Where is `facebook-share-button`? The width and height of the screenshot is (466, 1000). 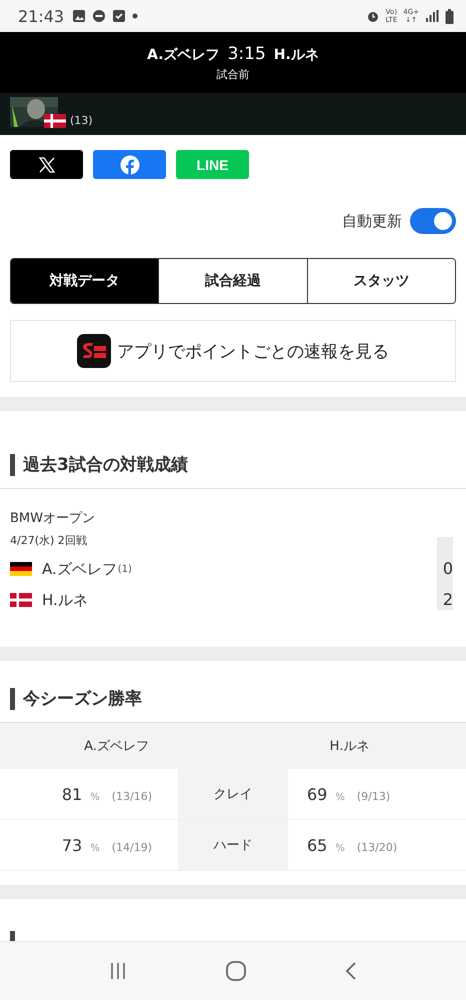
facebook-share-button is located at coordinates (129, 164).